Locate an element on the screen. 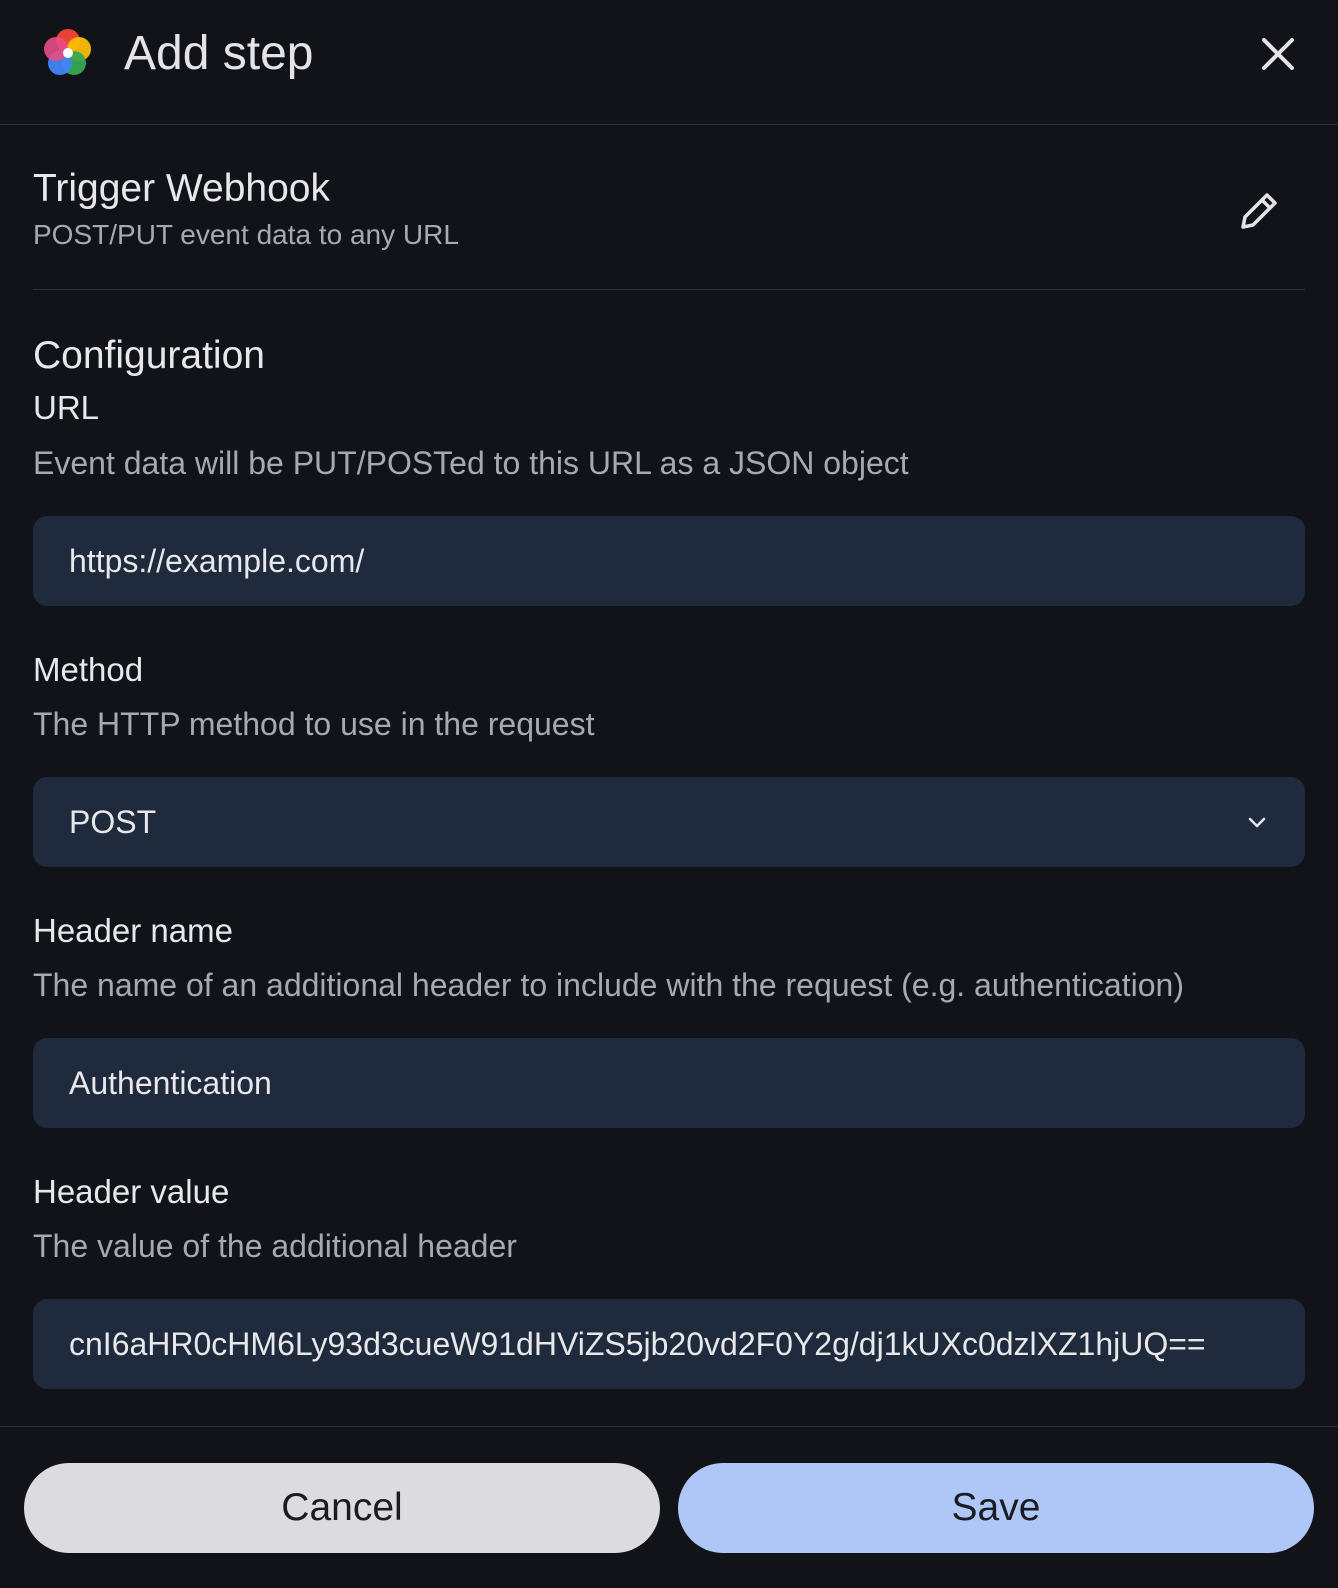 The image size is (1338, 1588). url-input is located at coordinates (669, 561).